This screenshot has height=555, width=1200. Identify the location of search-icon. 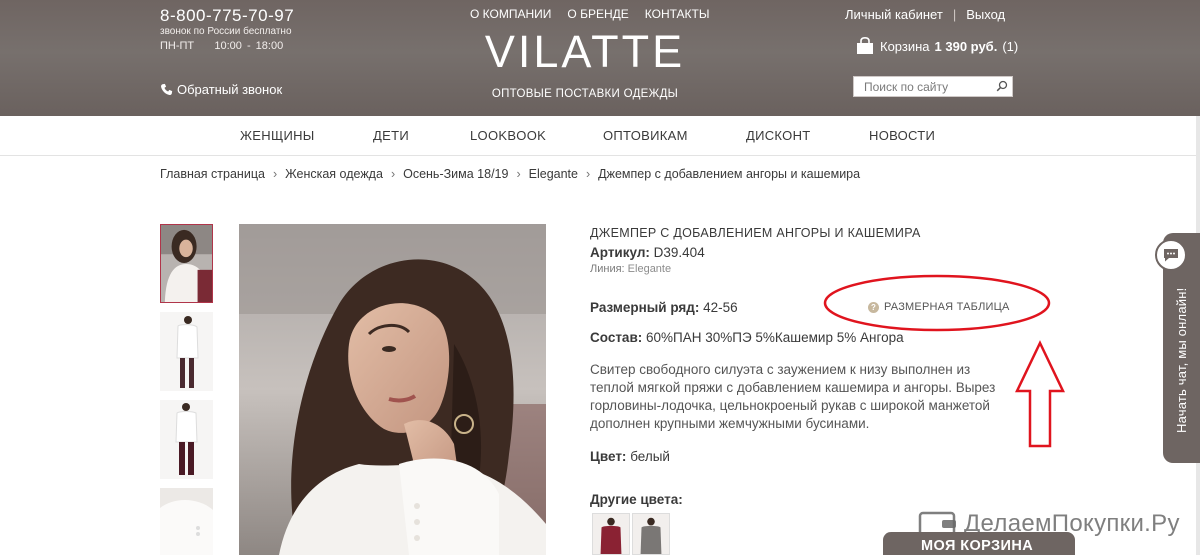
(1002, 86).